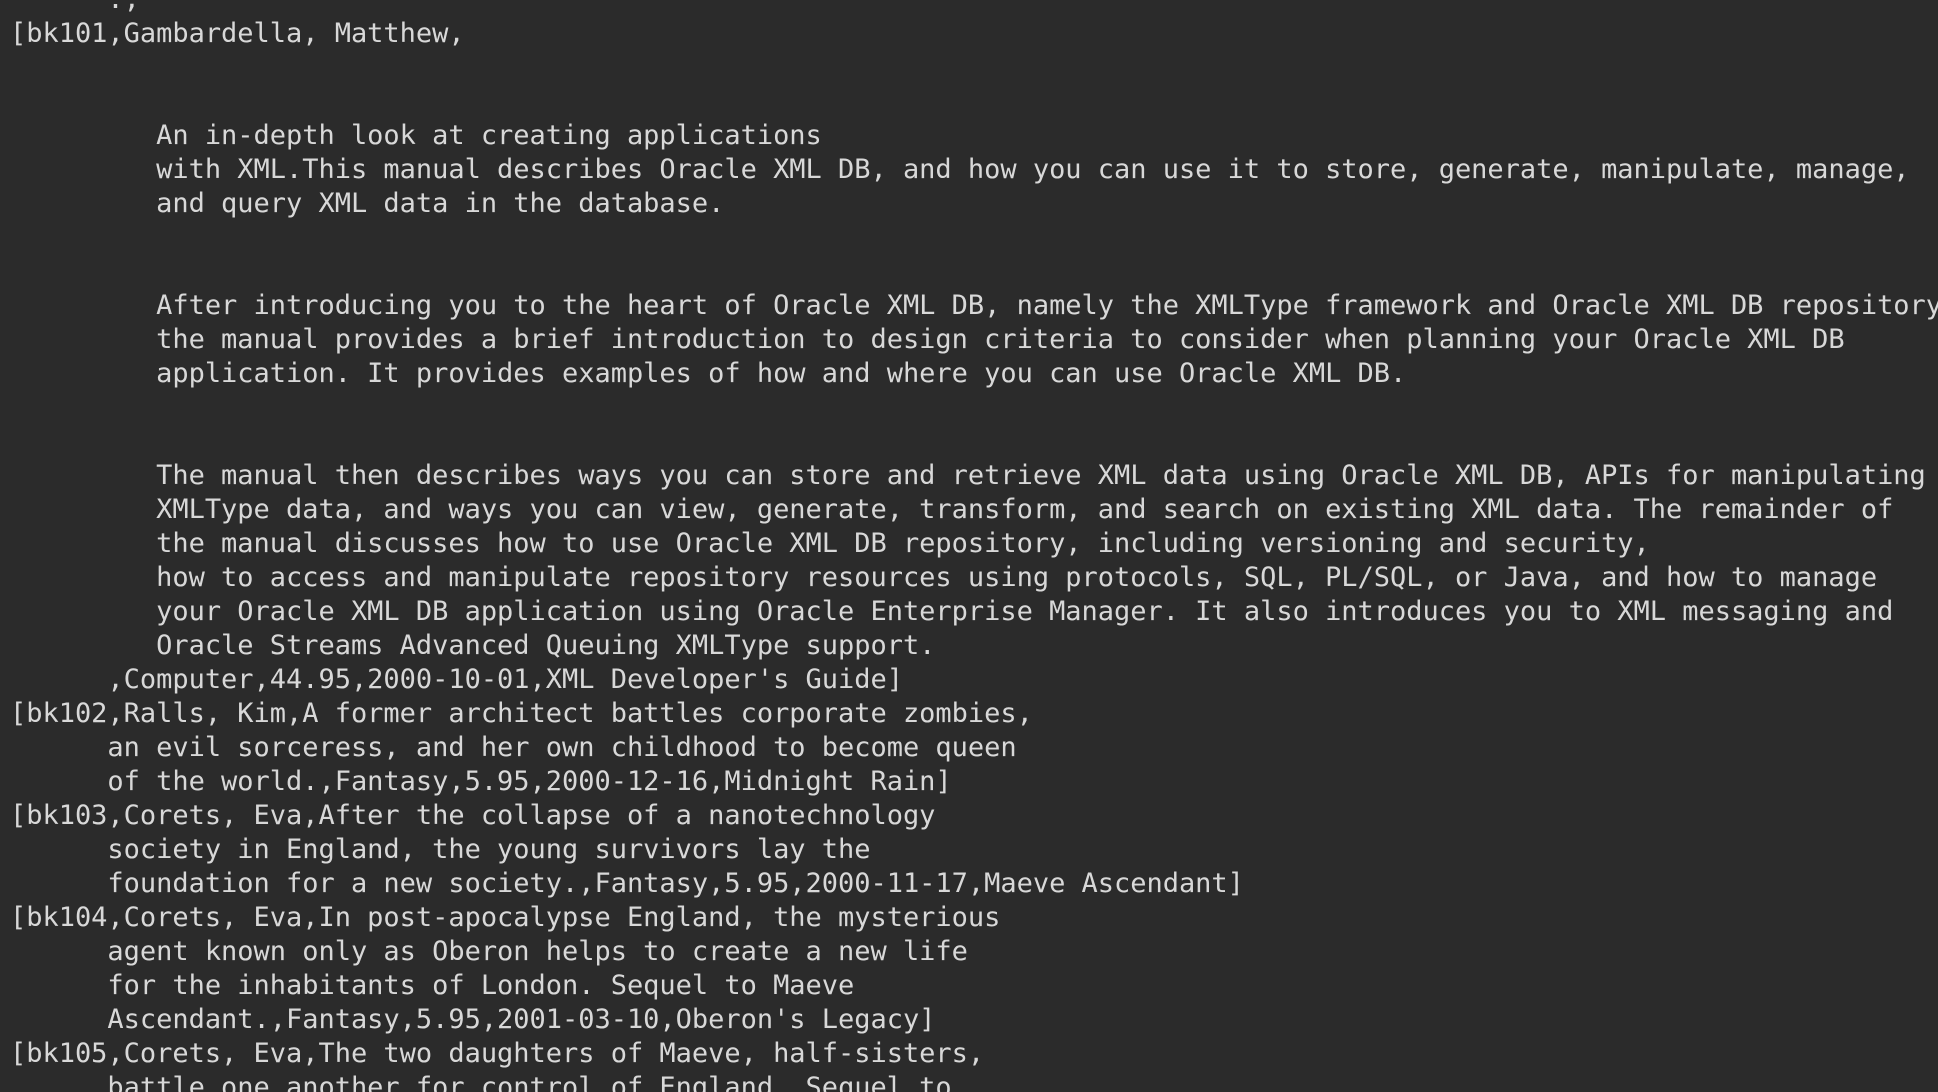 This screenshot has height=1092, width=1938. Describe the element at coordinates (237, 33) in the screenshot. I see `terminal-line: [bk101,Gambardella, Matthew,` at that location.